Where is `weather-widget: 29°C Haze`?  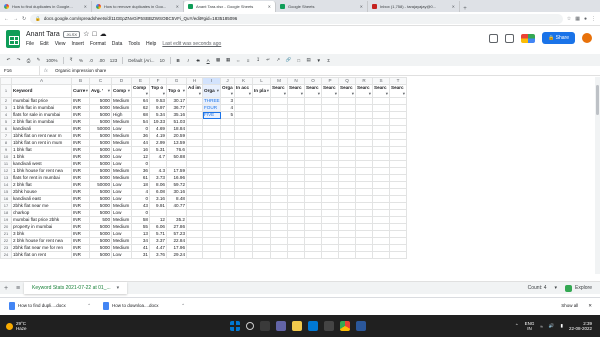 weather-widget: 29°C Haze is located at coordinates (55, 326).